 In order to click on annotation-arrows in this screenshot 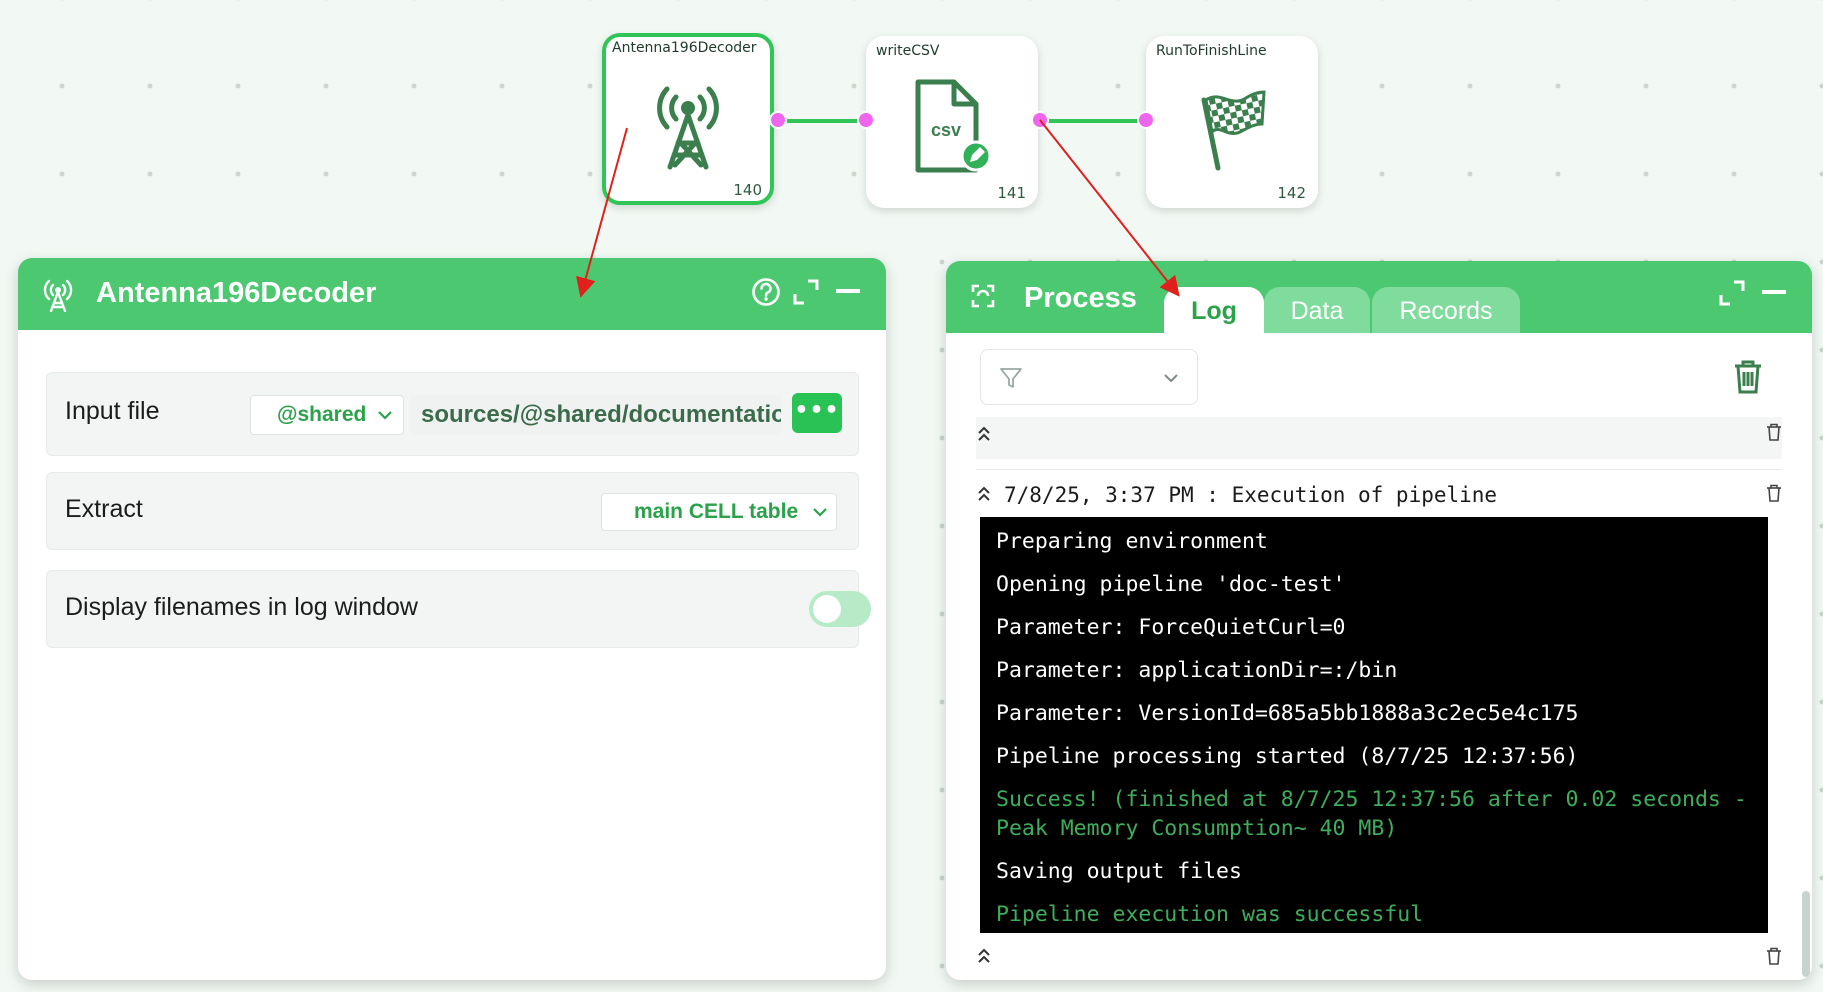, I will do `click(878, 208)`.